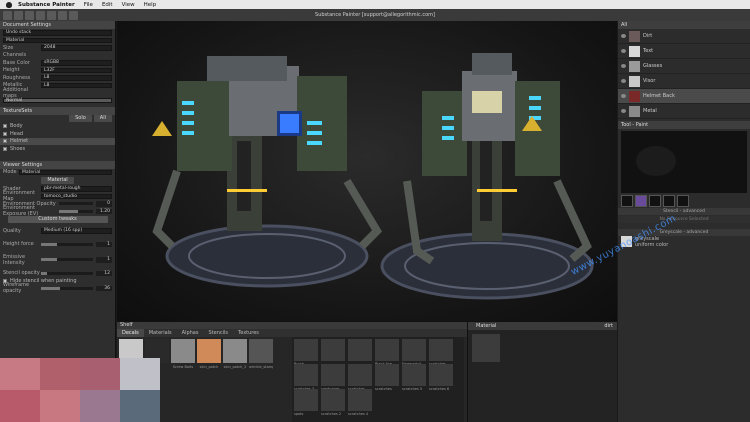  Describe the element at coordinates (57, 33) in the screenshot. I see `undo-stack-field: Undo stack` at that location.